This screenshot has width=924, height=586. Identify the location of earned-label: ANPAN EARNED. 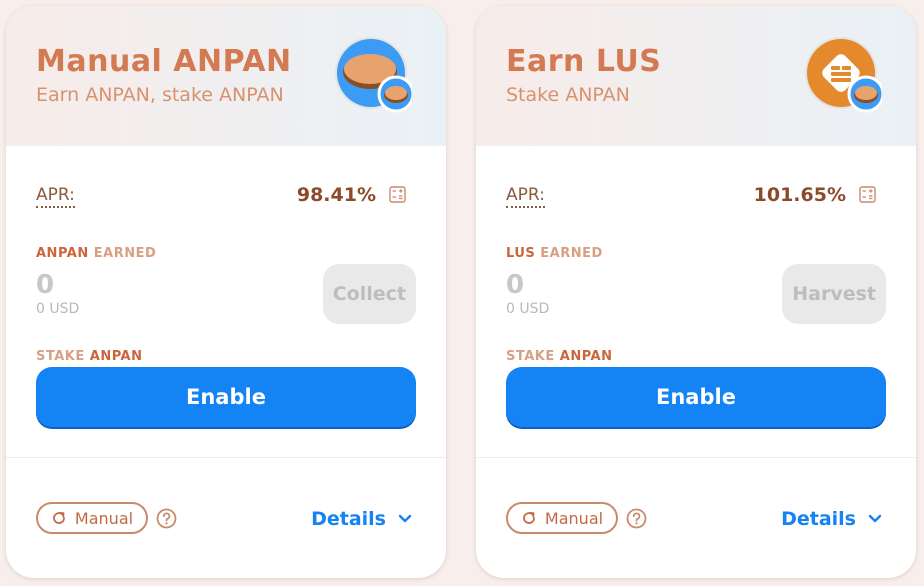
(96, 253).